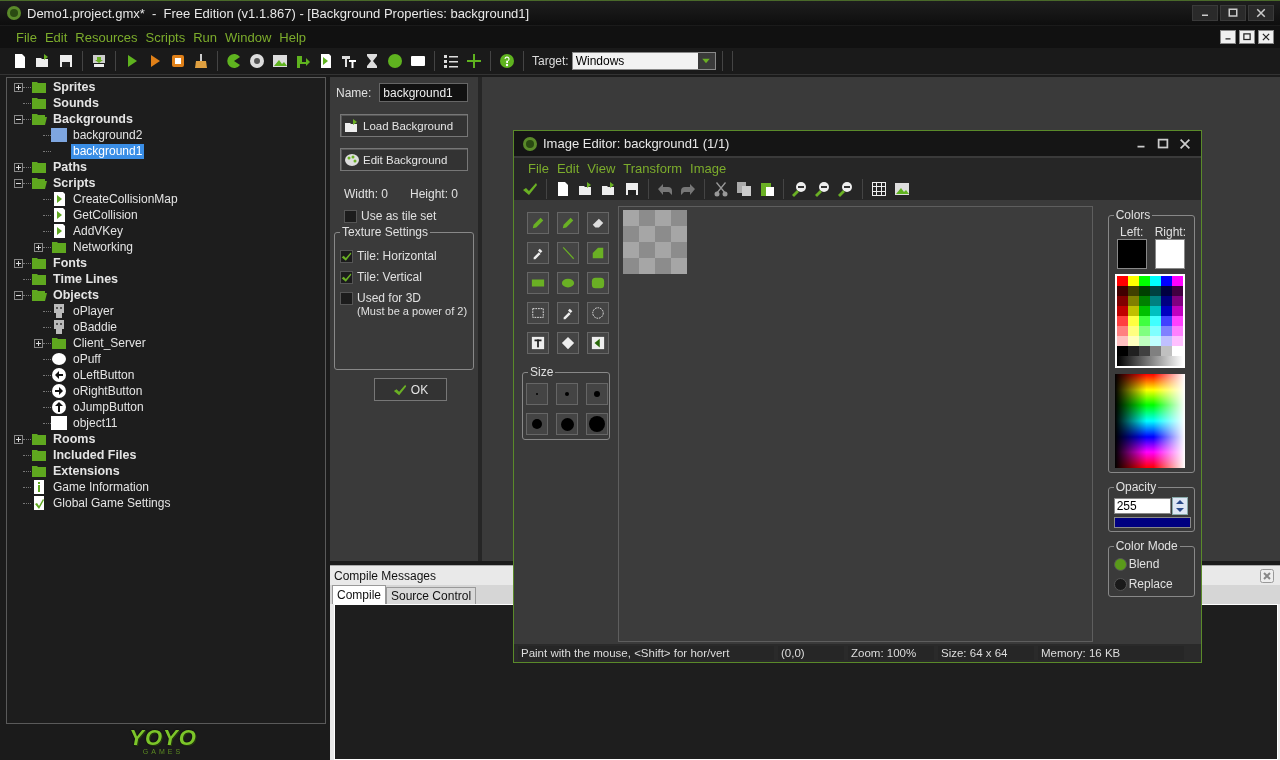 This screenshot has width=1280, height=760. Describe the element at coordinates (418, 61) in the screenshot. I see `rect-icon` at that location.